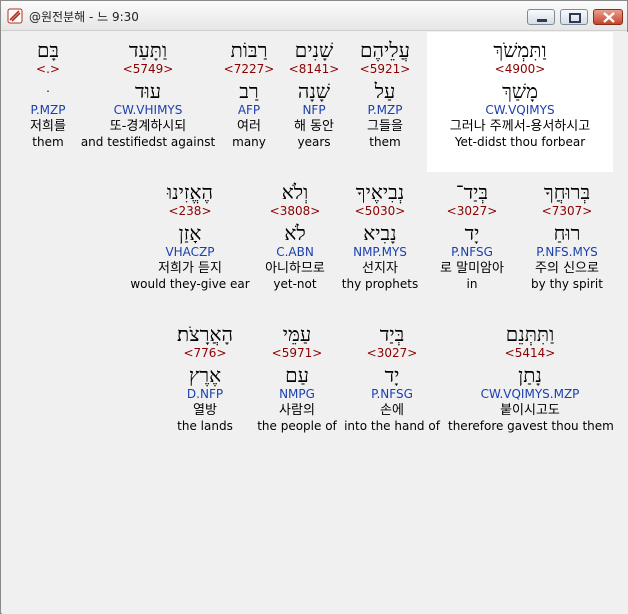 This screenshot has width=628, height=614. What do you see at coordinates (190, 284) in the screenshot?
I see `english-gloss: would they-give ear` at bounding box center [190, 284].